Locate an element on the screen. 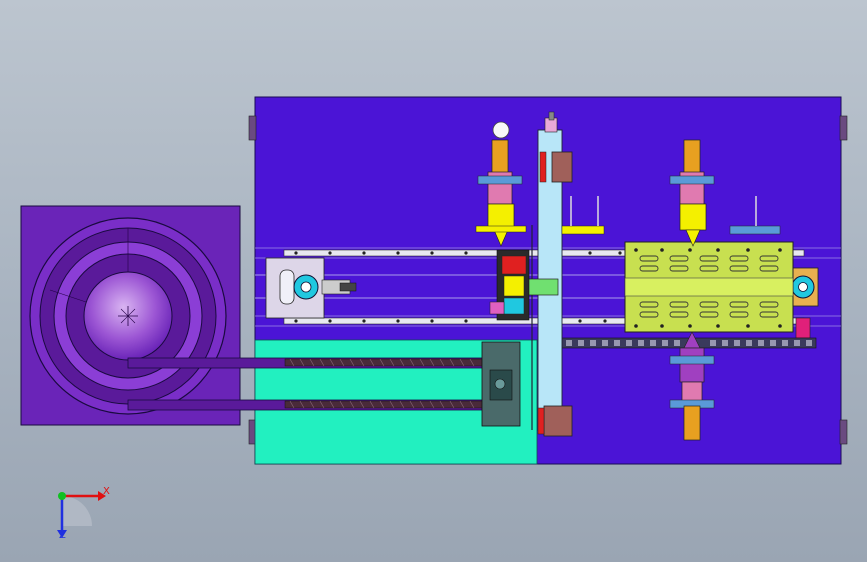  gripper-body-bottom is located at coordinates (692, 365).